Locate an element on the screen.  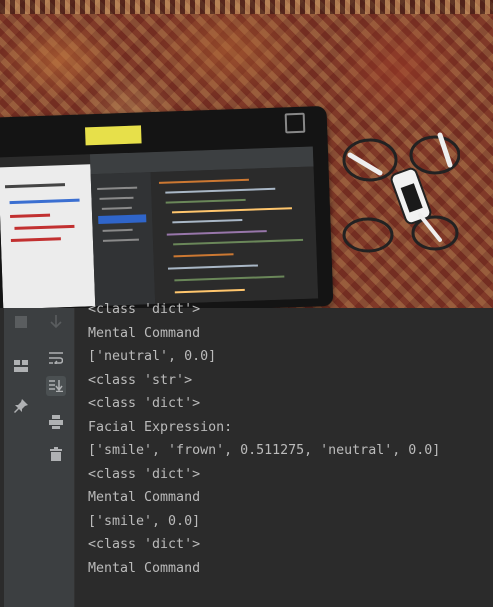
drone is located at coordinates (401, 192).